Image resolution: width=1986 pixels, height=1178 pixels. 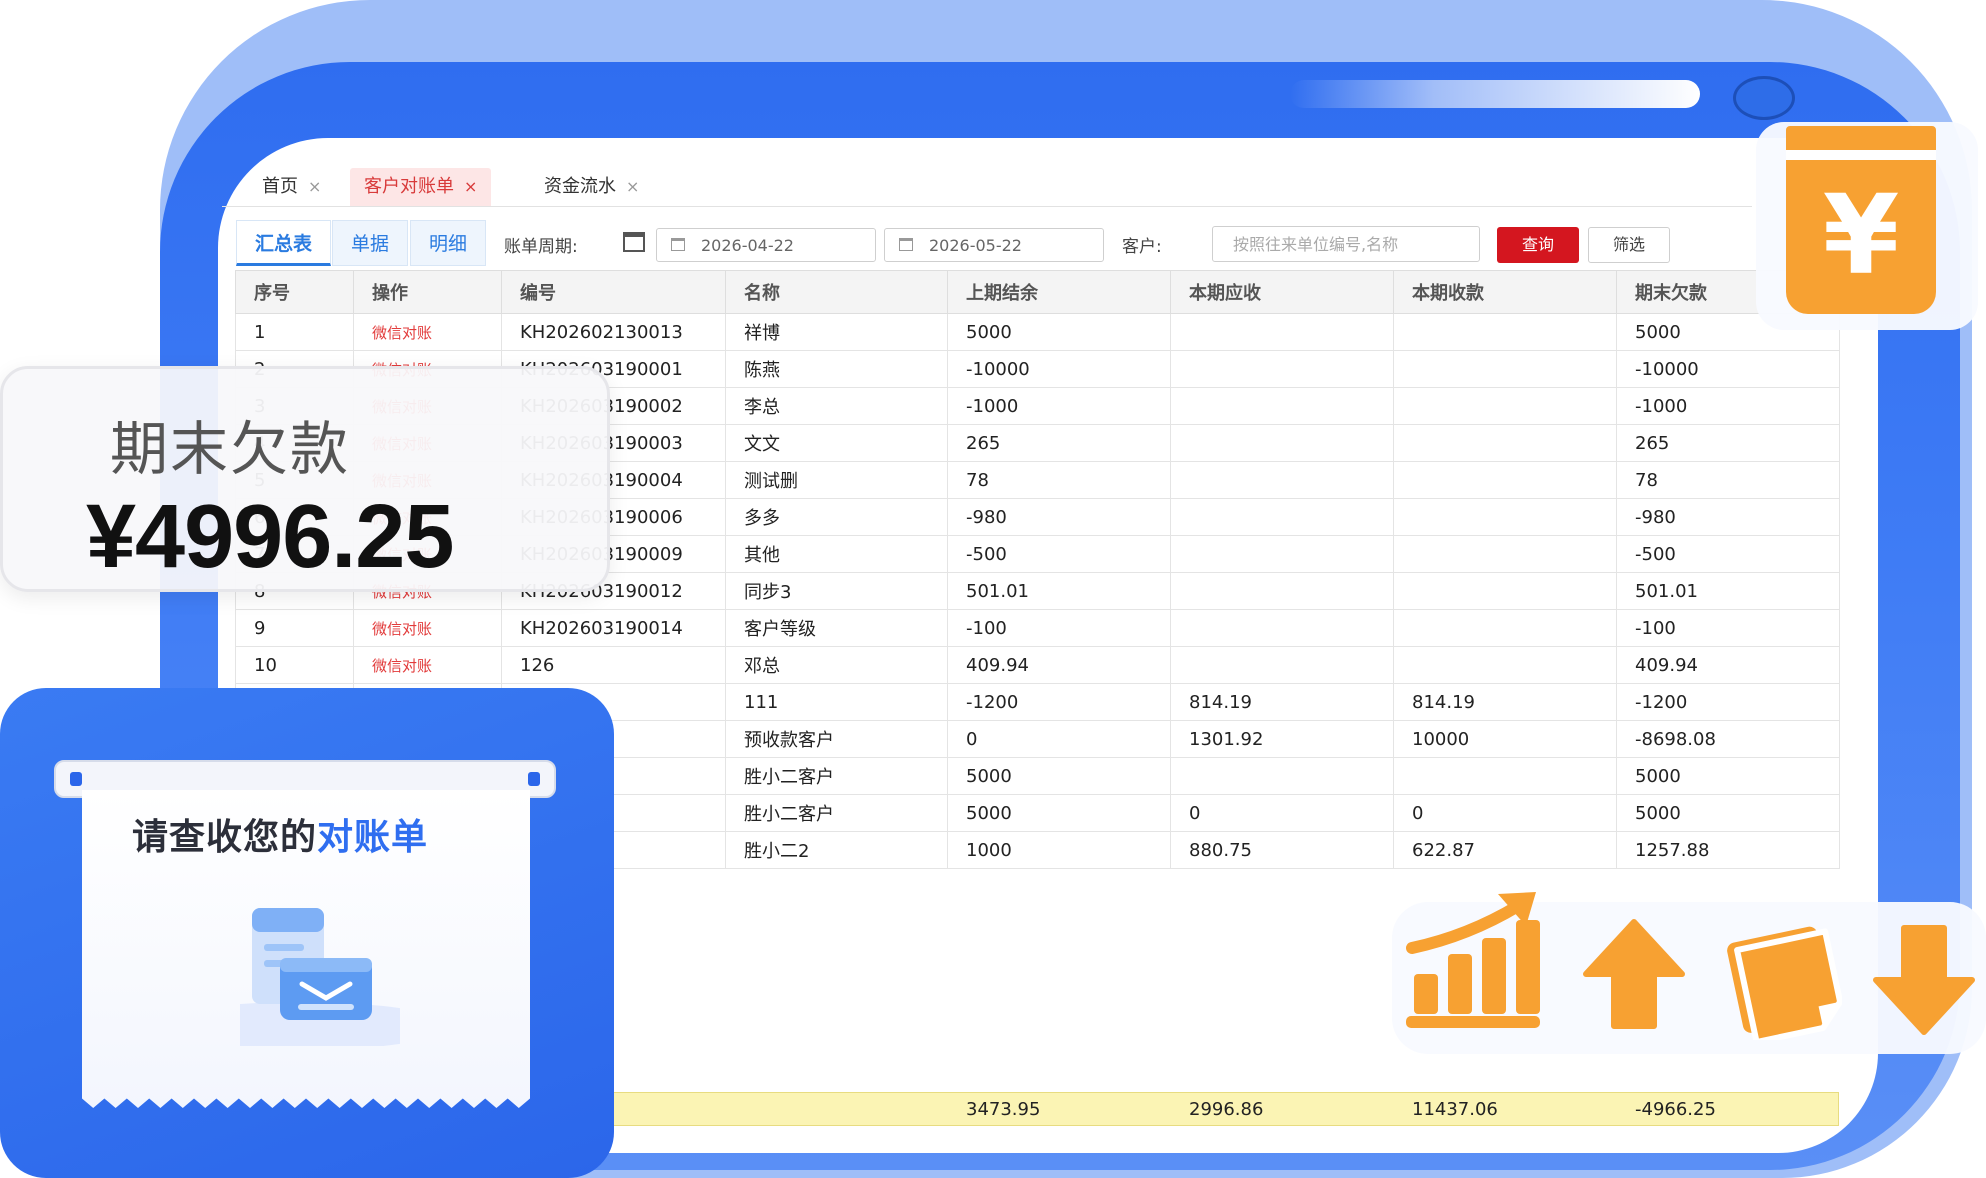 What do you see at coordinates (1059, 443) in the screenshot?
I see `table-cell: 265` at bounding box center [1059, 443].